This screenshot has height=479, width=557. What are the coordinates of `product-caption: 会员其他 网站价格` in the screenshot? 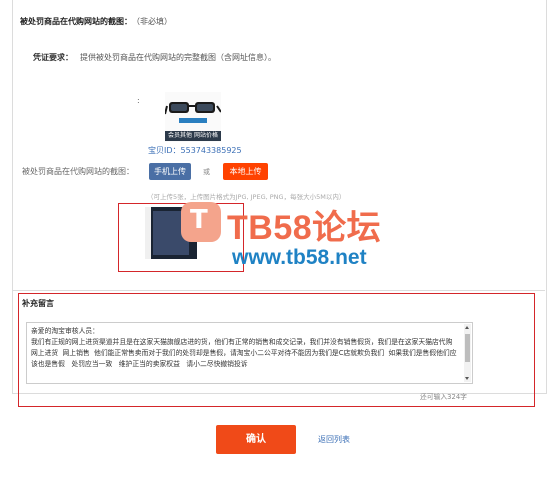 It's located at (193, 136).